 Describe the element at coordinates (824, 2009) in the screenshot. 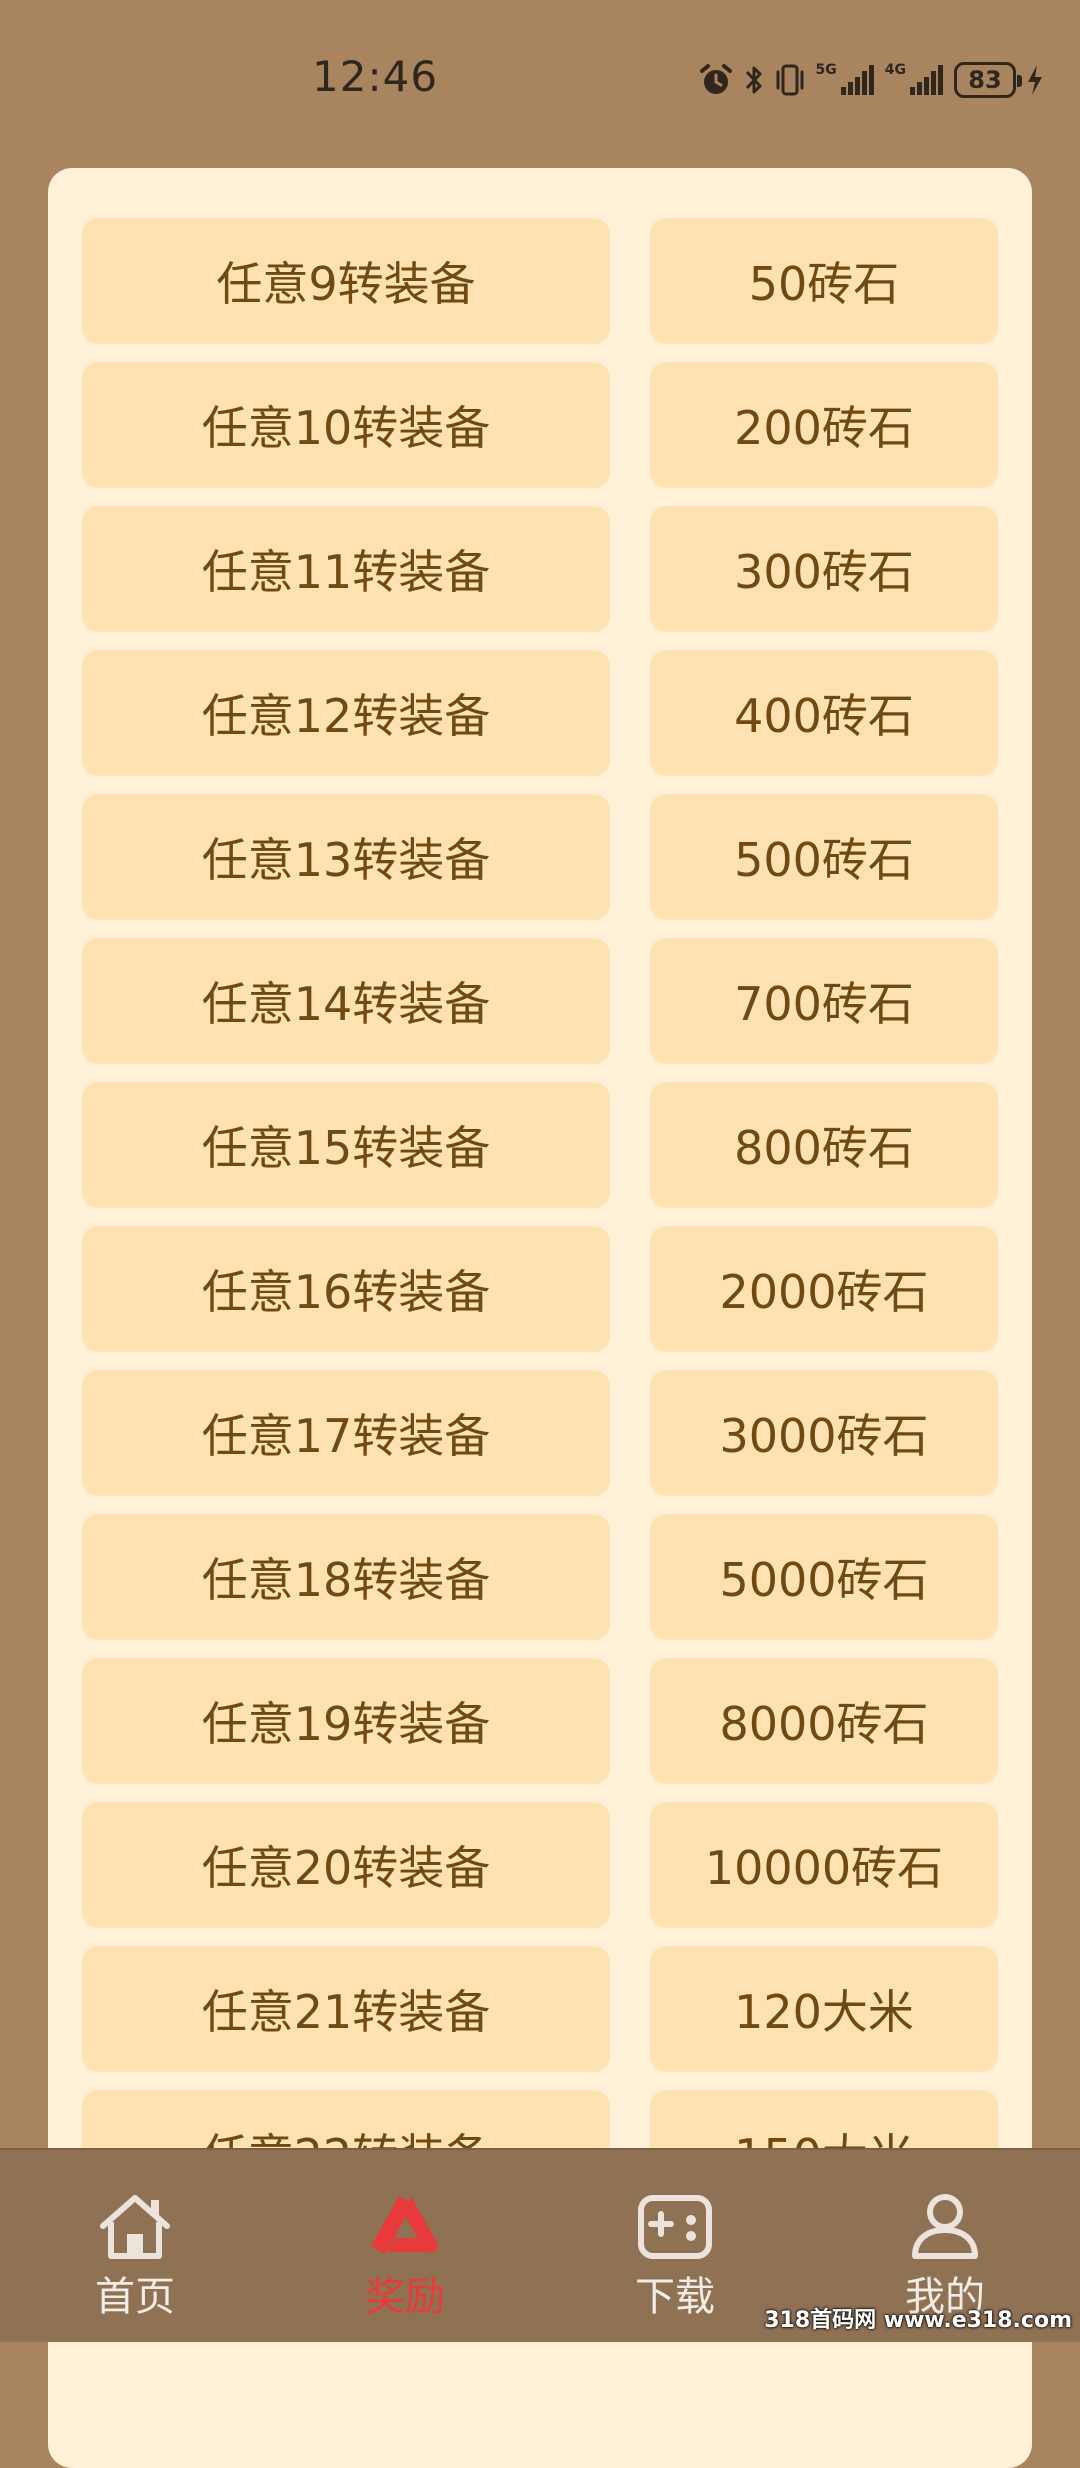

I see `reward-item-price: 120大米` at that location.